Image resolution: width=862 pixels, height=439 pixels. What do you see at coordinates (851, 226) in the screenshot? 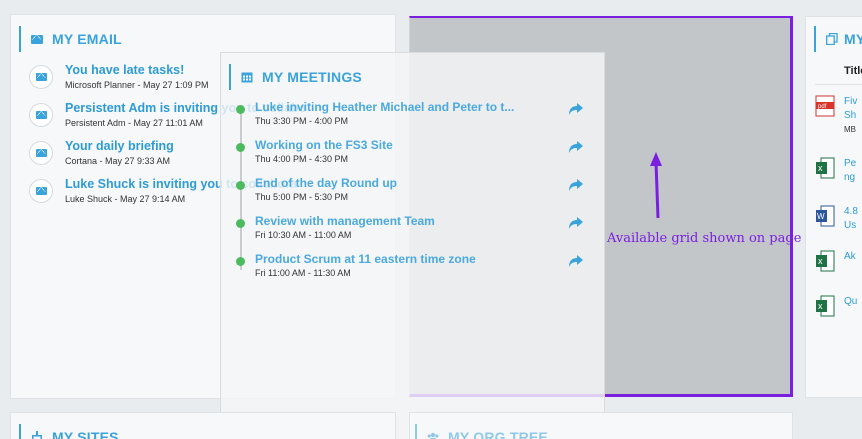
I see `document-name: Us` at bounding box center [851, 226].